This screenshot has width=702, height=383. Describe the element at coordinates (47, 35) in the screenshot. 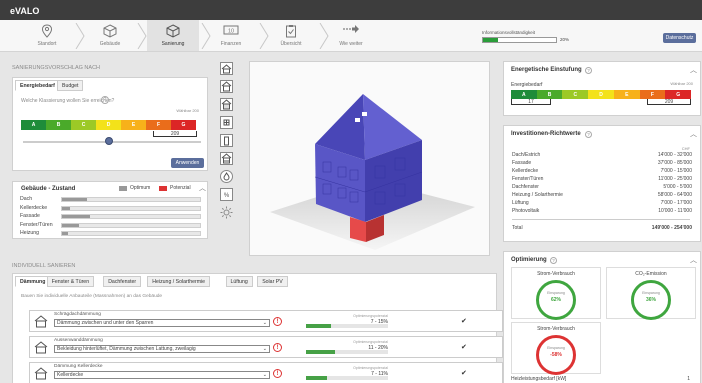

I see `step-standort: Standort` at that location.